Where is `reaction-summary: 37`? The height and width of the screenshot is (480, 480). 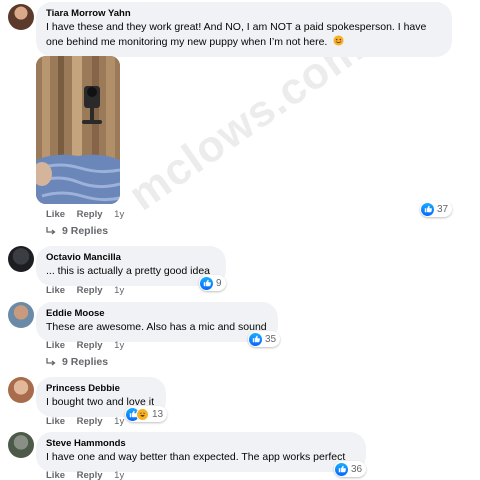 reaction-summary: 37 is located at coordinates (436, 209).